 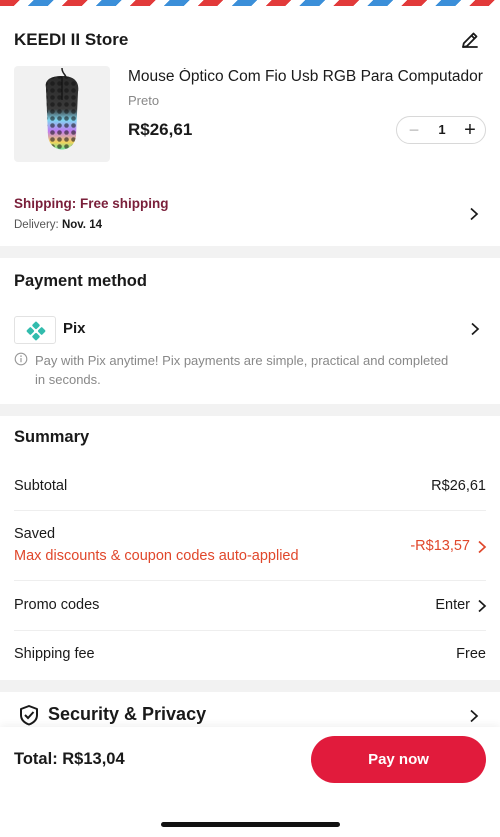 I want to click on quantity-stepper: − 1 +, so click(x=441, y=130).